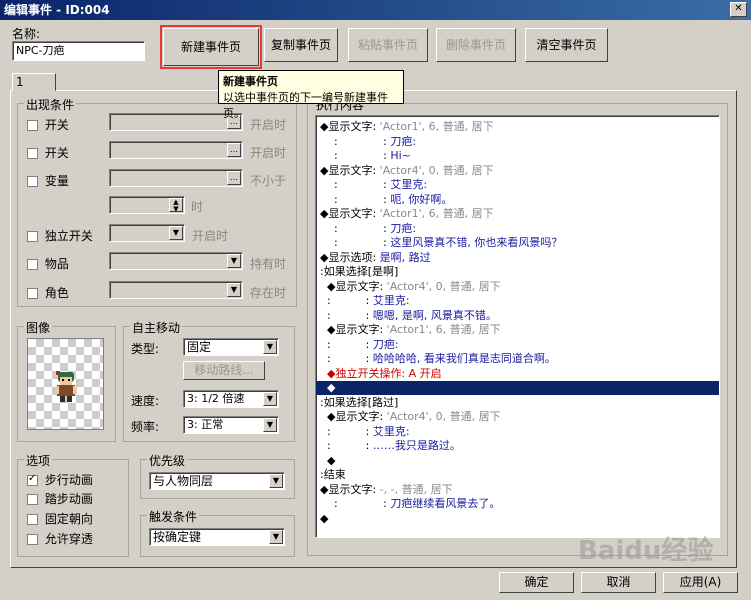 Image resolution: width=751 pixels, height=600 pixels. What do you see at coordinates (231, 347) in the screenshot?
I see `type-select: 固定 ▼` at bounding box center [231, 347].